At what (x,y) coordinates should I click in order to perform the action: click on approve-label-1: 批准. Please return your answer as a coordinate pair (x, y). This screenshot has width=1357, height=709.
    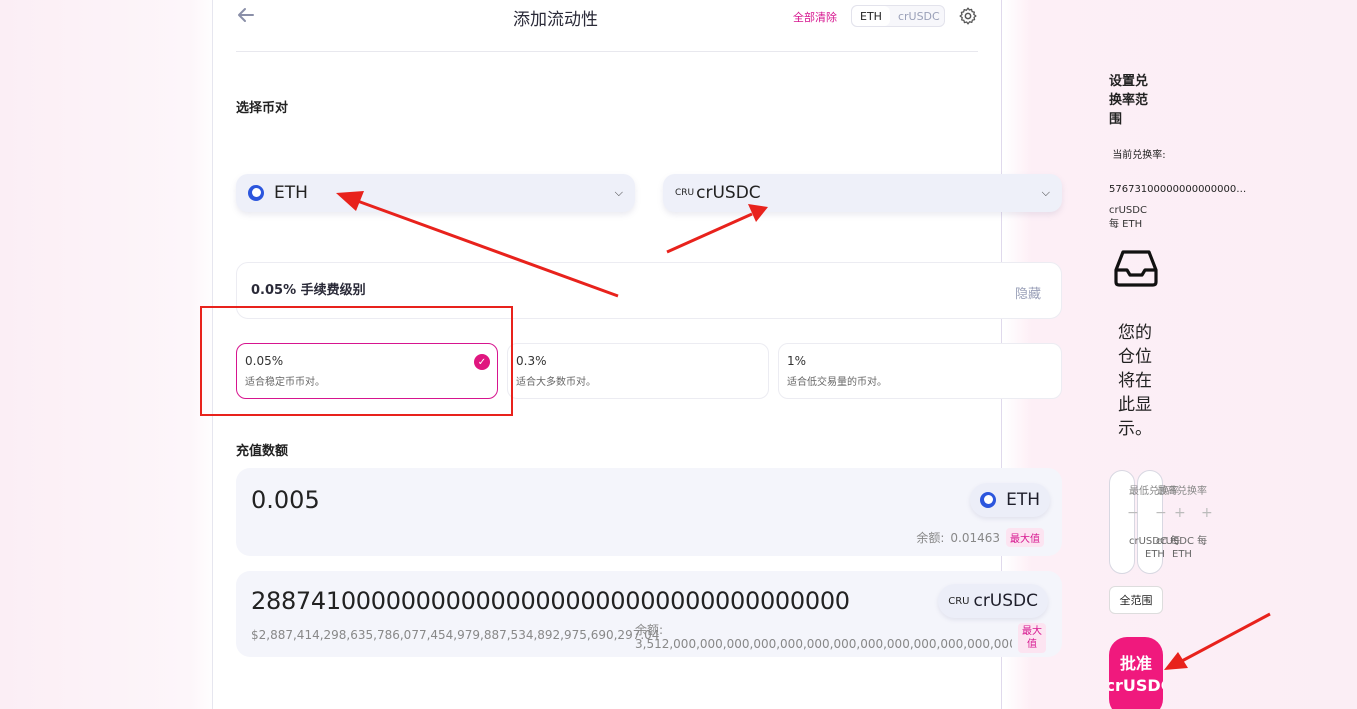
    Looking at the image, I should click on (1135, 663).